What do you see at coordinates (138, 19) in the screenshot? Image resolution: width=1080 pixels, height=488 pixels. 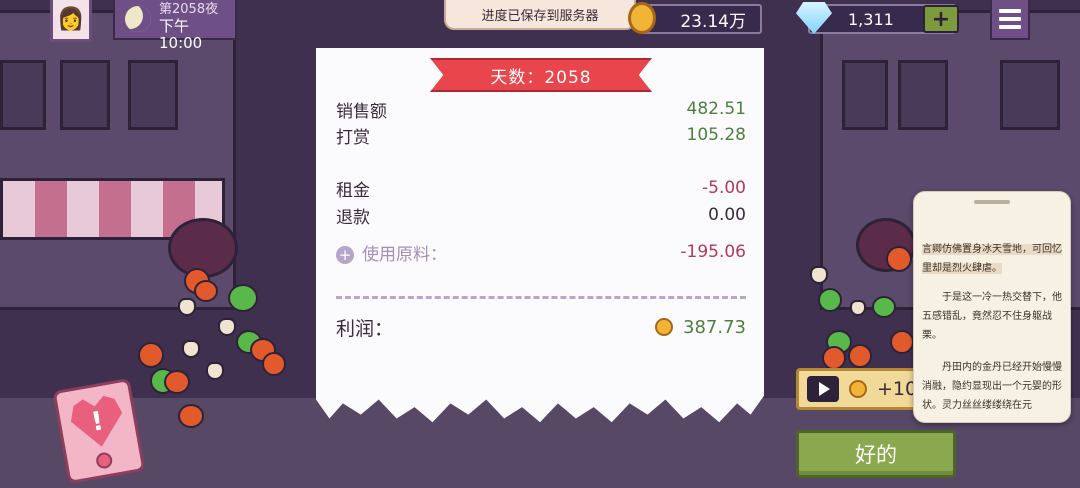 I see `moon-icon` at bounding box center [138, 19].